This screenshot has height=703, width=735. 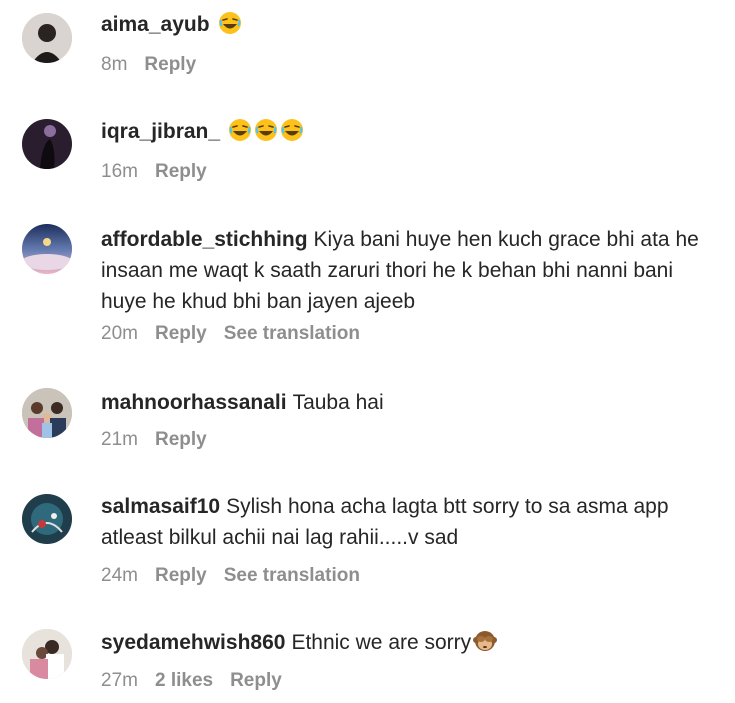 What do you see at coordinates (160, 506) in the screenshot?
I see `username-link: salmasaif10` at bounding box center [160, 506].